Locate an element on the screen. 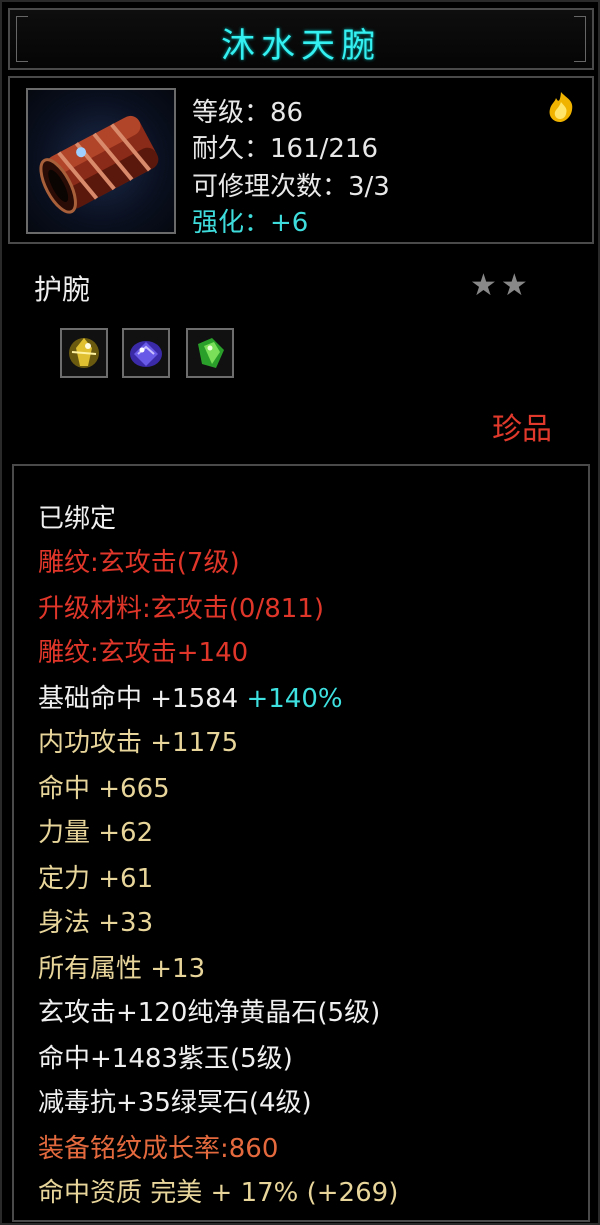 The width and height of the screenshot is (600, 1225). yellow-gem-icon is located at coordinates (84, 353).